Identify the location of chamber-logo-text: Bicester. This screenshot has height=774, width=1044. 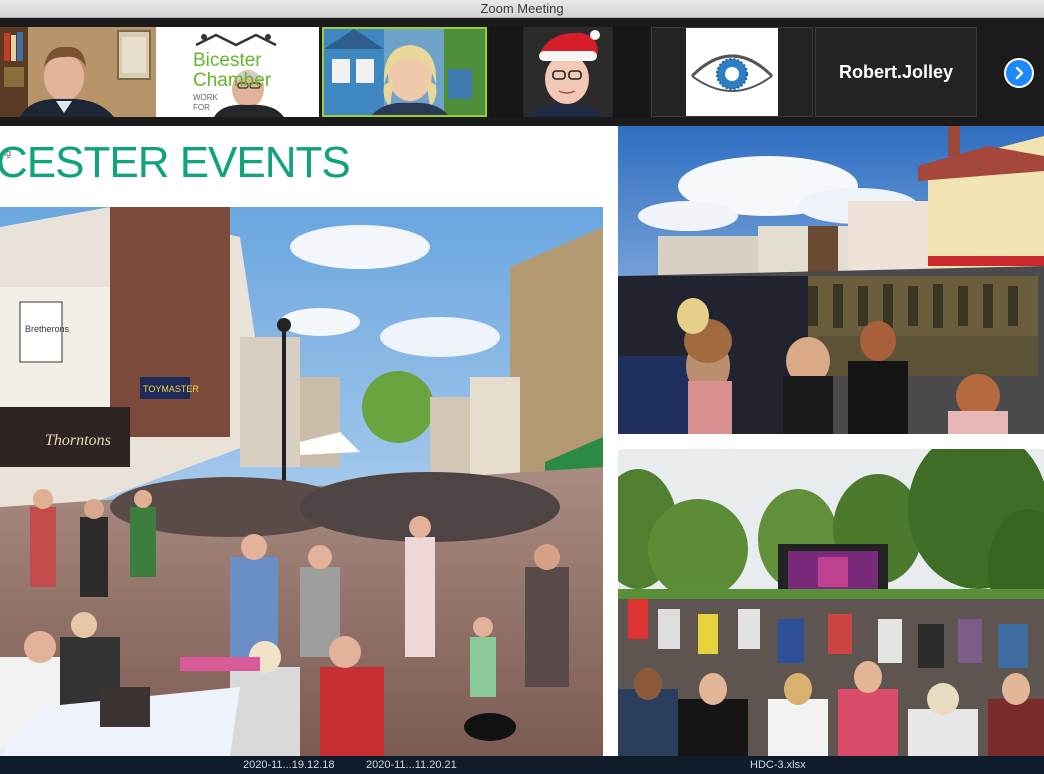
(227, 60).